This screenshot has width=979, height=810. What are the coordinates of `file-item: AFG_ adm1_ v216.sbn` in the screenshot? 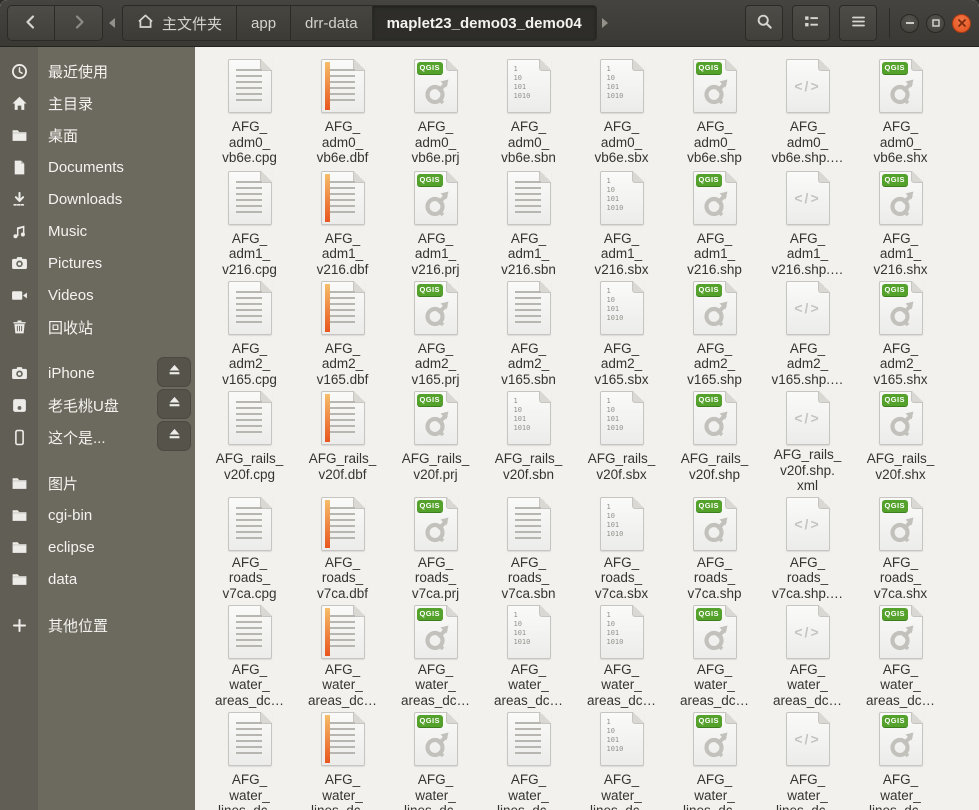 It's located at (528, 222).